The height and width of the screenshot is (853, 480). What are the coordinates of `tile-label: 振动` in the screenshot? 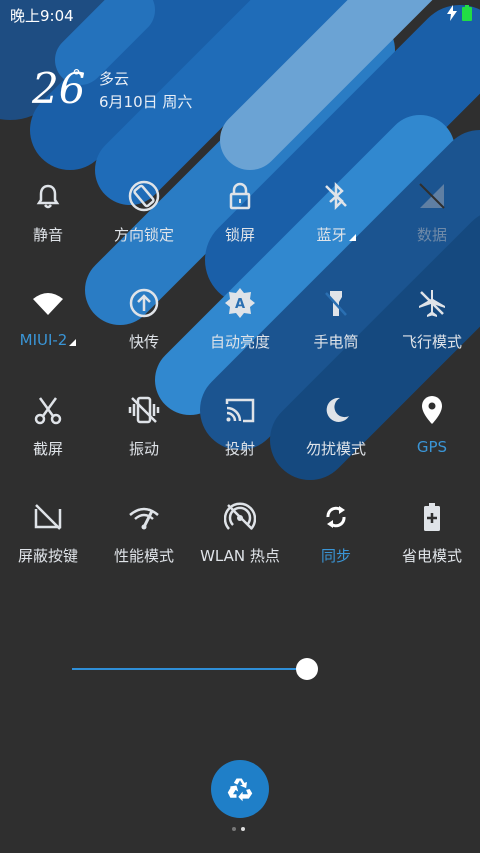 It's located at (143, 449).